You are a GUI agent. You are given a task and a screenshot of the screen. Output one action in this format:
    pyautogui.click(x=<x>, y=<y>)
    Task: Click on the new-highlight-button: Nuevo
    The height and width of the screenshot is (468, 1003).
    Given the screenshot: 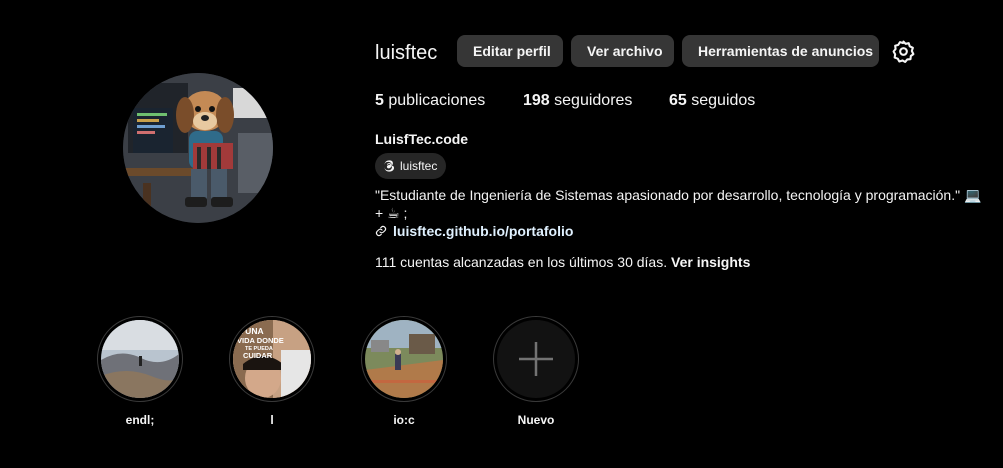 What is the action you would take?
    pyautogui.click(x=536, y=371)
    